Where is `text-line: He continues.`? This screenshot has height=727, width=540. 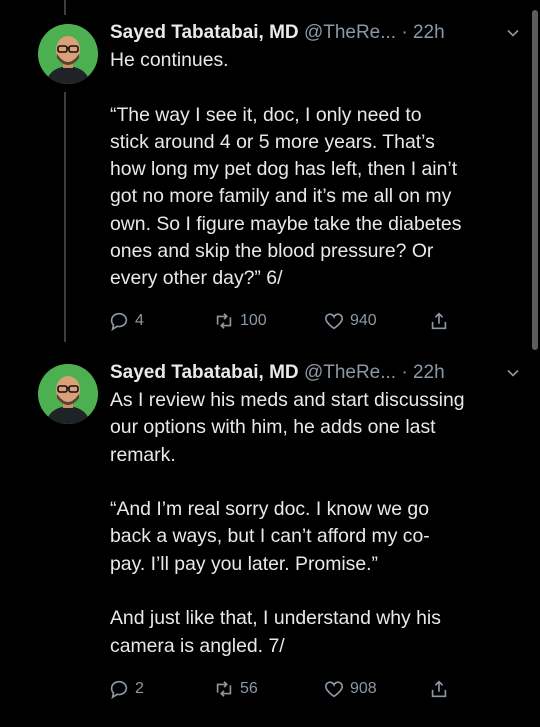 text-line: He continues. is located at coordinates (169, 60).